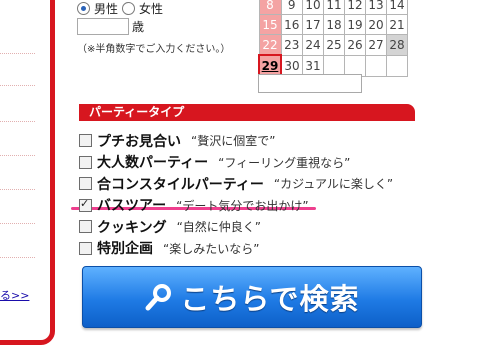 The height and width of the screenshot is (350, 482). I want to click on party-option-desc: “カジュアルに楽しく”, so click(333, 184).